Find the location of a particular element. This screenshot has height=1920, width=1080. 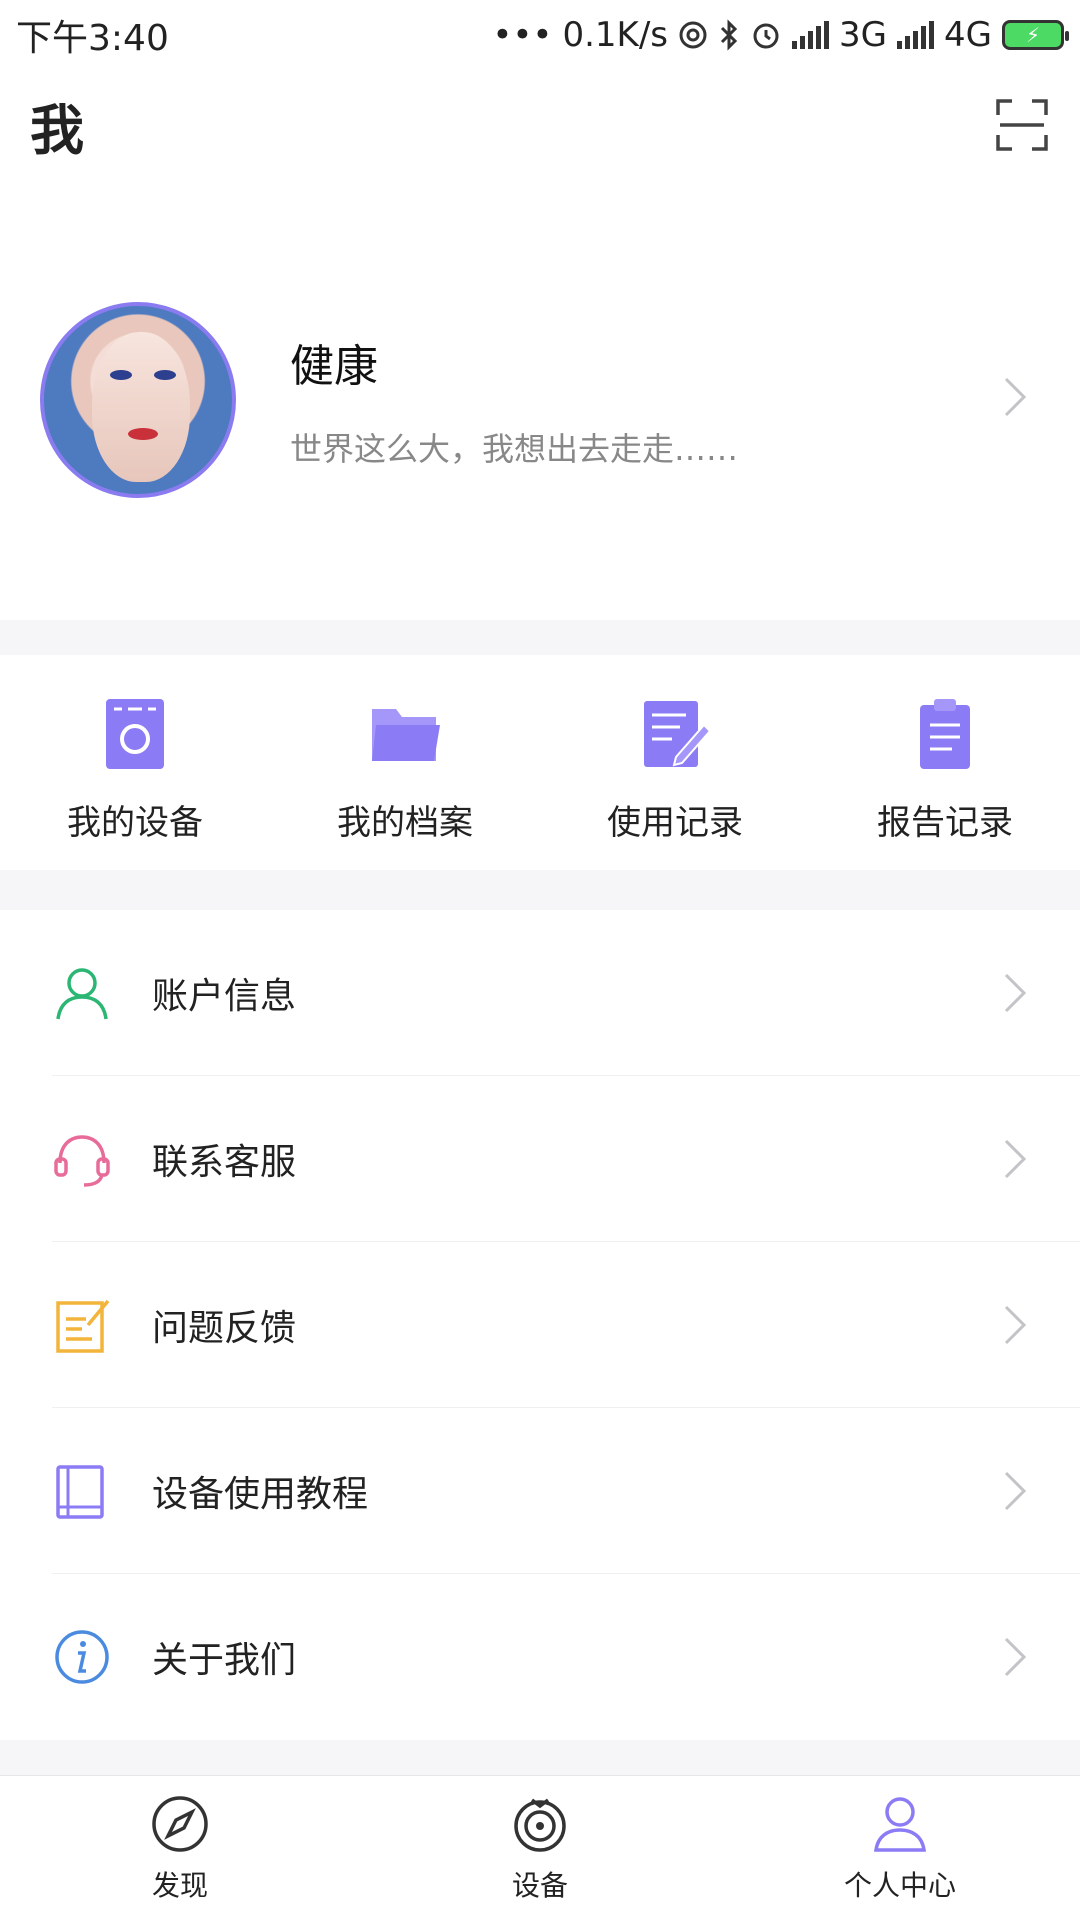

quick-usage-record: 使用记录 is located at coordinates (675, 762).